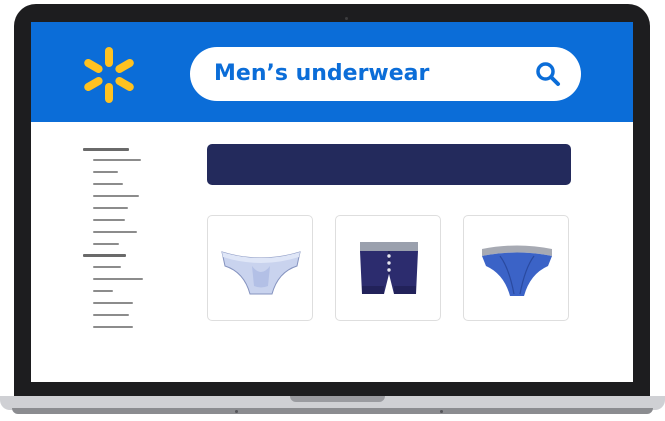 The width and height of the screenshot is (665, 421). I want to click on laptop-hinge-notch, so click(337, 399).